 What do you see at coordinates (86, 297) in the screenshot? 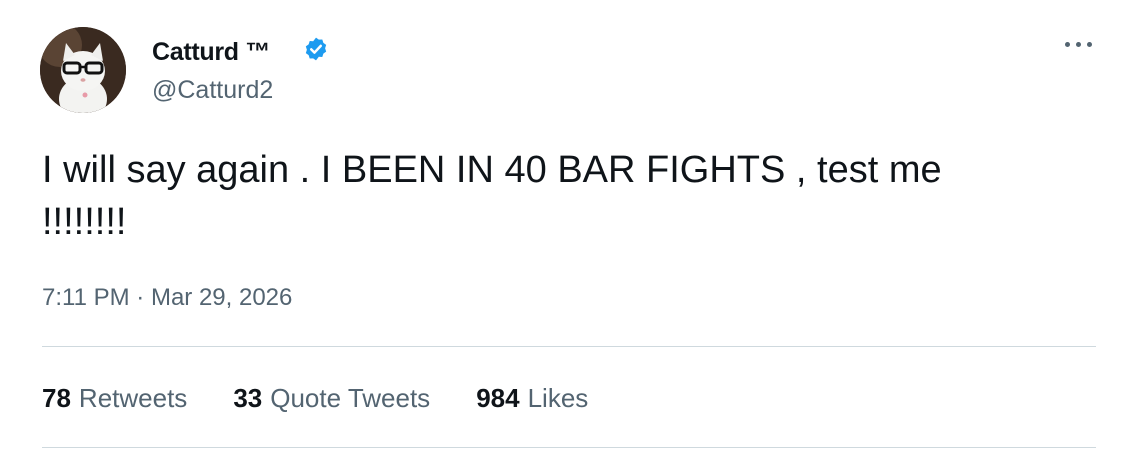
I see `tweet-time: 7:11 PM` at bounding box center [86, 297].